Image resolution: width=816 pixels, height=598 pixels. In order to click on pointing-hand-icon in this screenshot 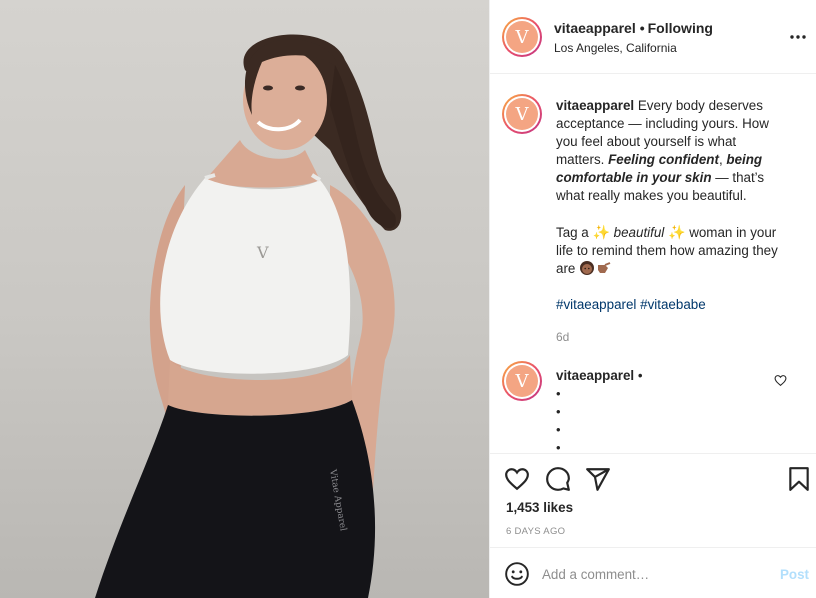, I will do `click(604, 267)`.